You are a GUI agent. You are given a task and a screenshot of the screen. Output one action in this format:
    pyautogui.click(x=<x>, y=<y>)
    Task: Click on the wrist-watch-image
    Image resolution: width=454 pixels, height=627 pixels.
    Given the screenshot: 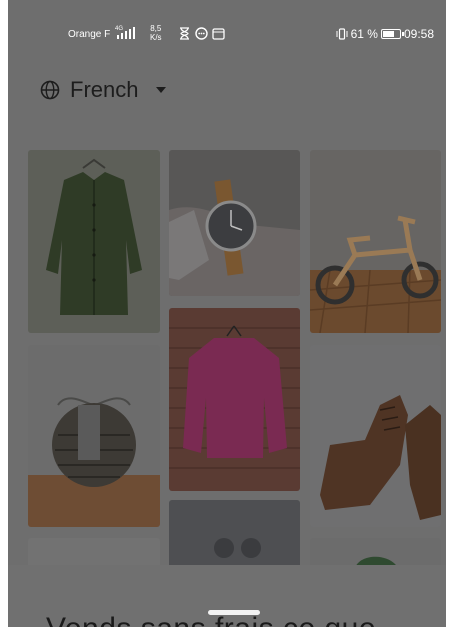 What is the action you would take?
    pyautogui.click(x=234, y=223)
    